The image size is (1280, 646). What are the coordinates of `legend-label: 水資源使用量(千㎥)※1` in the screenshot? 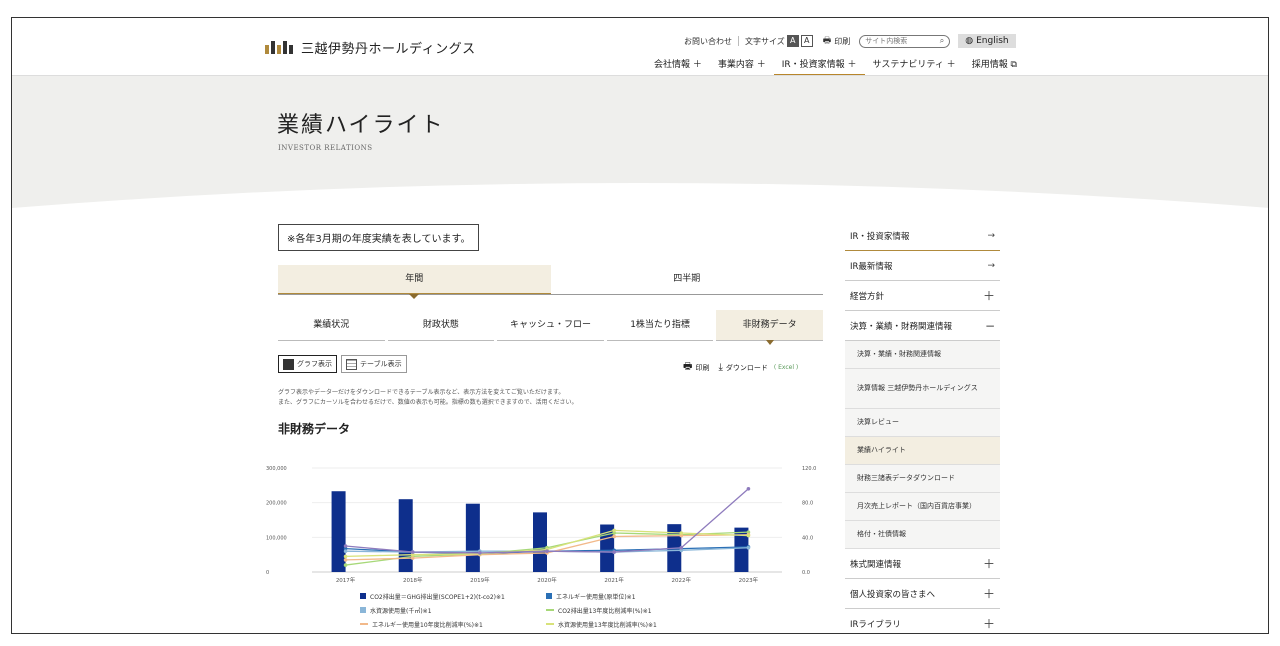 It's located at (401, 611).